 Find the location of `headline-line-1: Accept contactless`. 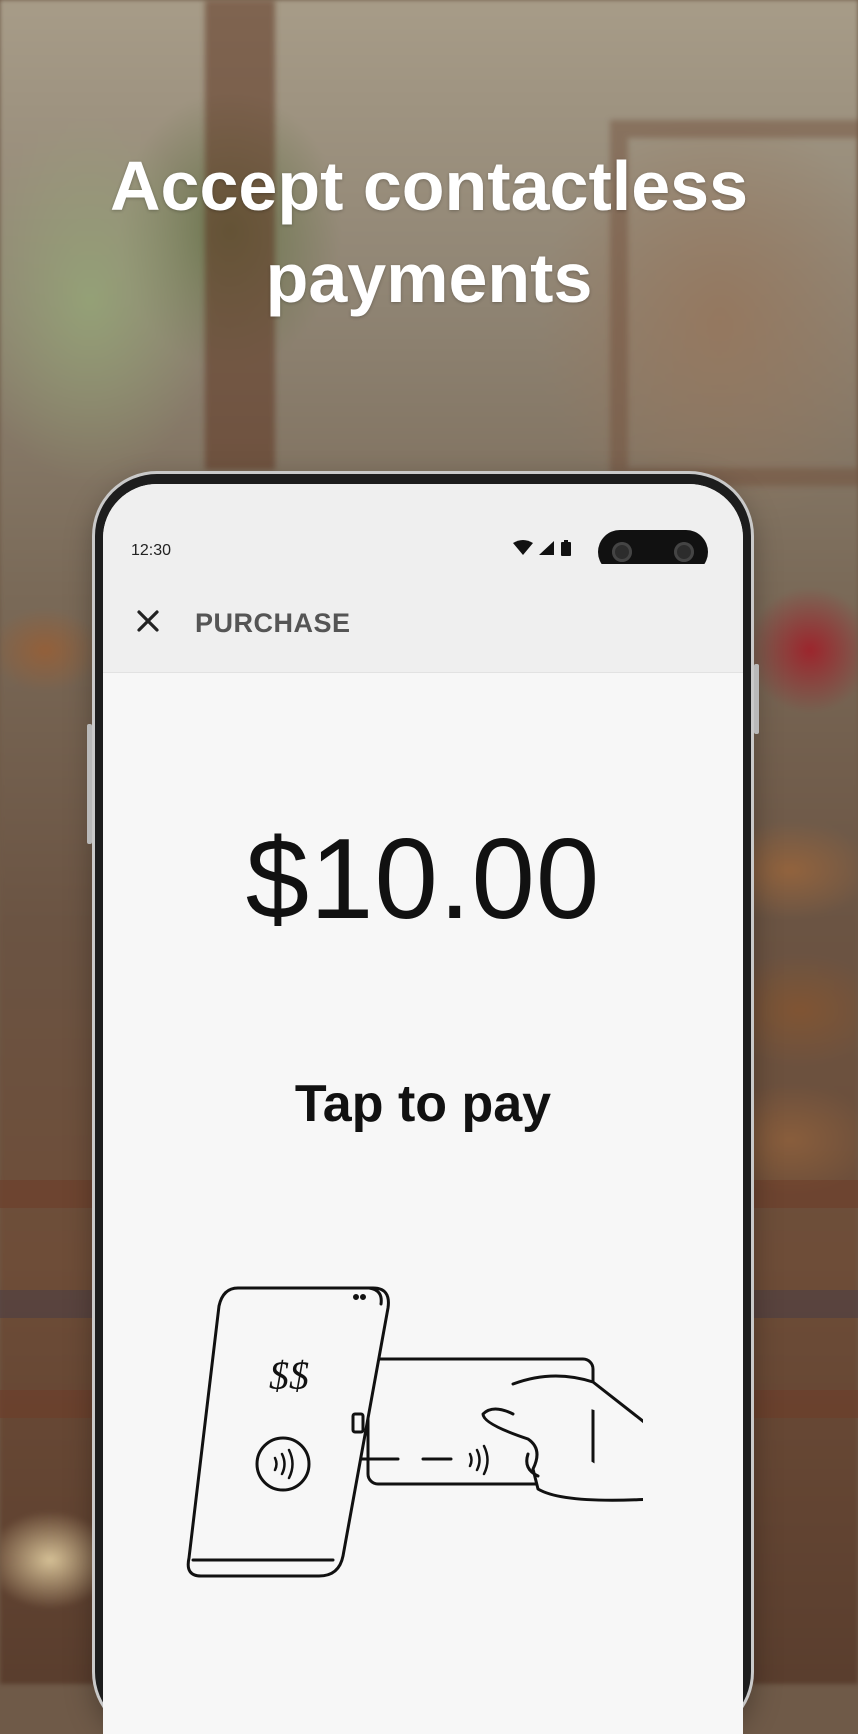

headline-line-1: Accept contactless is located at coordinates (429, 186).